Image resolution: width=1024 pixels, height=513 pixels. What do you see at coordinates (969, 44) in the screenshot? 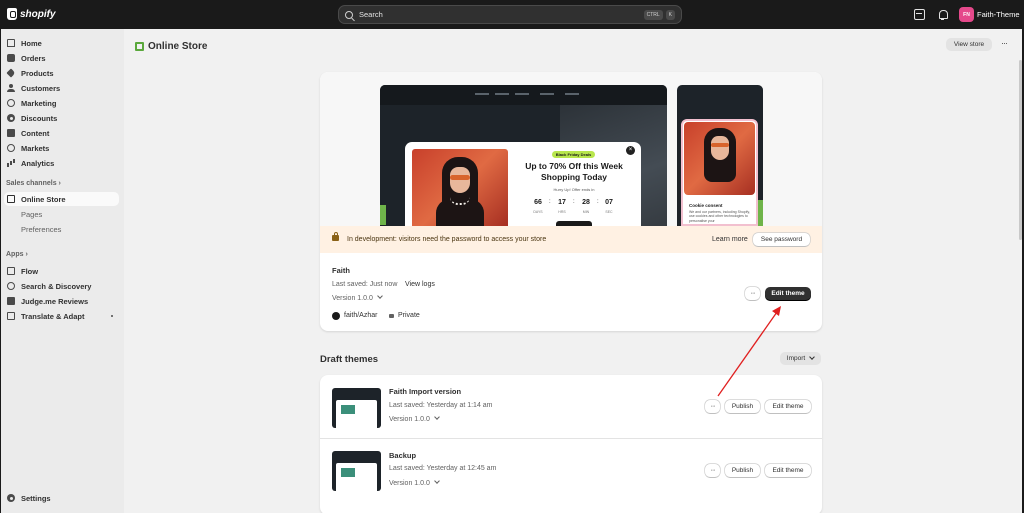
I see `view-store-button: View store` at bounding box center [969, 44].